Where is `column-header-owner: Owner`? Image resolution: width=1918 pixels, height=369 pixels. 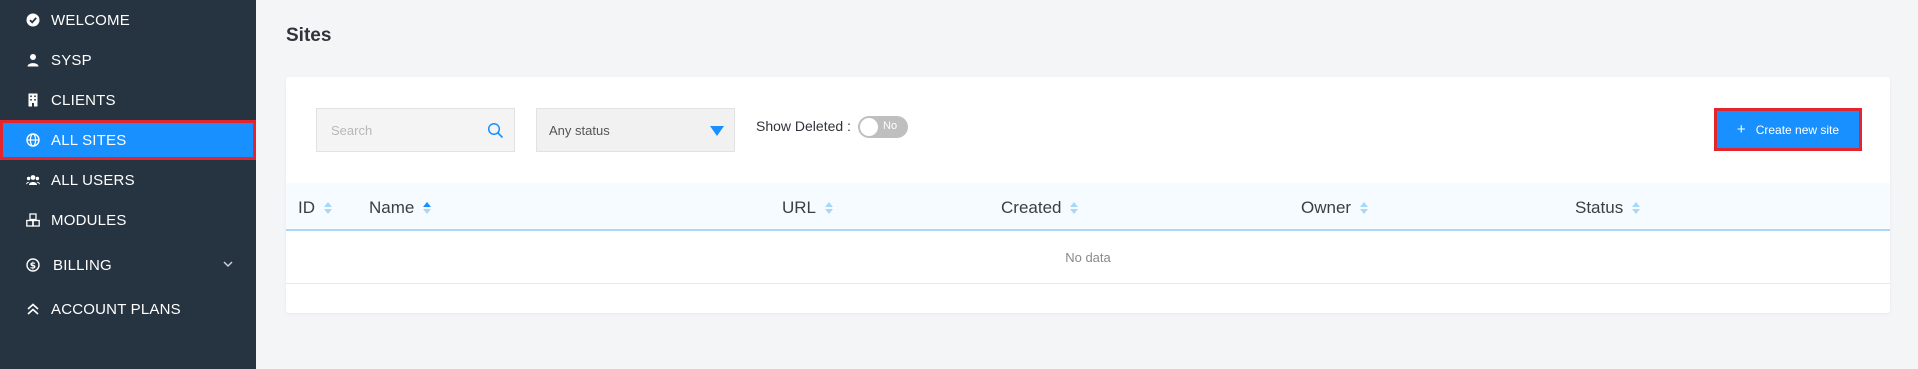 column-header-owner: Owner is located at coordinates (1335, 208).